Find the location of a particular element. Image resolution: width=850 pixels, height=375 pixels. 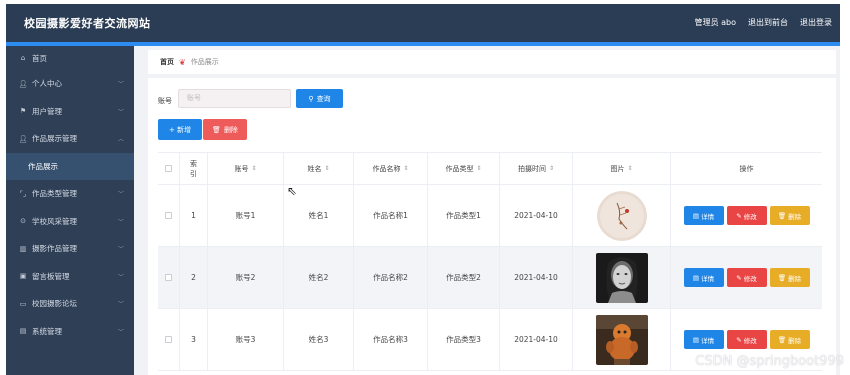

cell-name: 姓名2 is located at coordinates (319, 277).